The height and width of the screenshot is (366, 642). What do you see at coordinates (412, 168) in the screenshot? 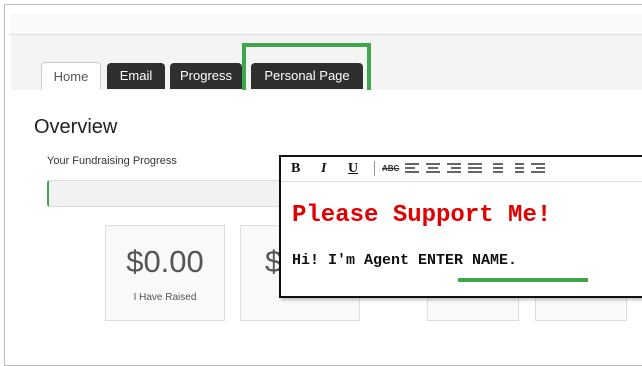
I see `align-left-icon` at bounding box center [412, 168].